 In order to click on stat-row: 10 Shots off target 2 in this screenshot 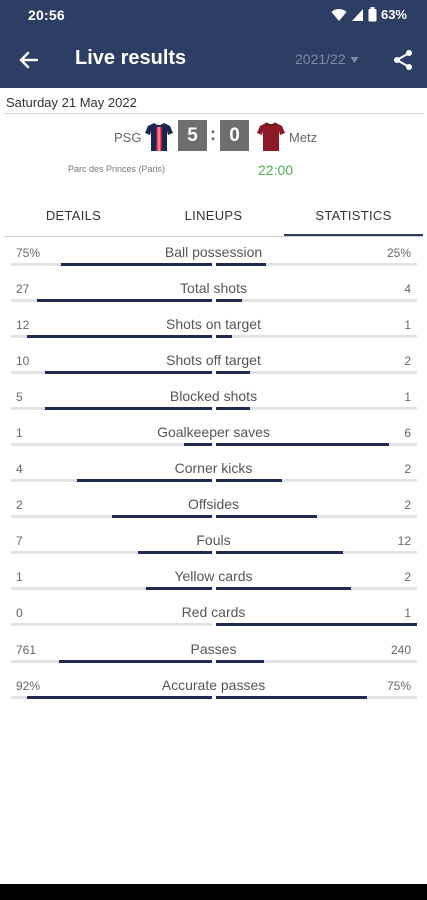, I will do `click(213, 366)`.